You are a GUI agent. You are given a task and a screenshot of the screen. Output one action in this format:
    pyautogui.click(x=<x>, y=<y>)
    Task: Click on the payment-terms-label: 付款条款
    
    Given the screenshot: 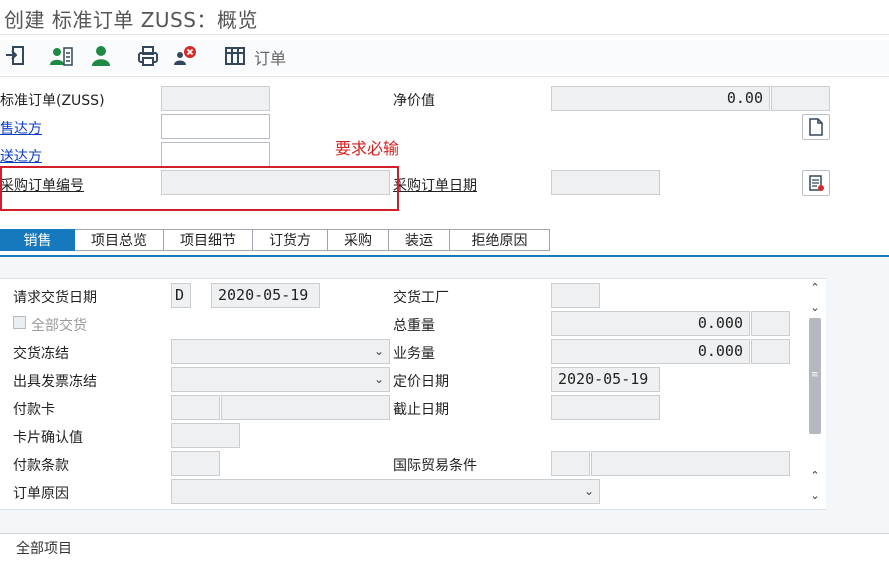 What is the action you would take?
    pyautogui.click(x=41, y=466)
    